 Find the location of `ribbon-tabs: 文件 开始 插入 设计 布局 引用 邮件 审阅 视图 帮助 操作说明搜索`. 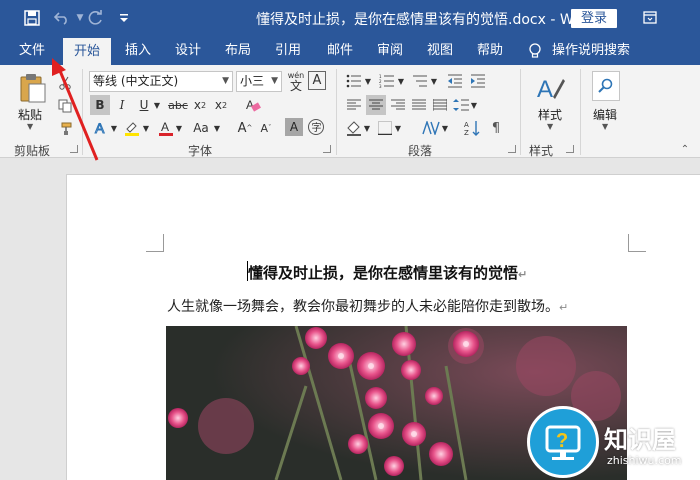

ribbon-tabs: 文件 开始 插入 设计 布局 引用 邮件 审阅 视图 帮助 操作说明搜索 is located at coordinates (350, 50).